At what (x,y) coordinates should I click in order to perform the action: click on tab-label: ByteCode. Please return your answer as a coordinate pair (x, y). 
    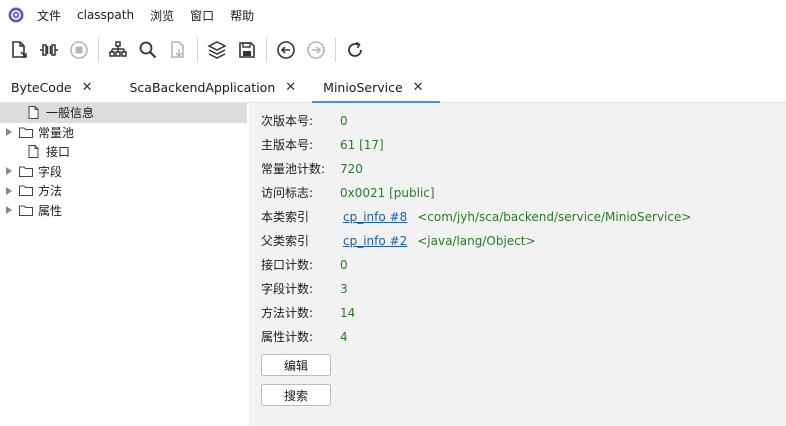
    Looking at the image, I should click on (41, 87).